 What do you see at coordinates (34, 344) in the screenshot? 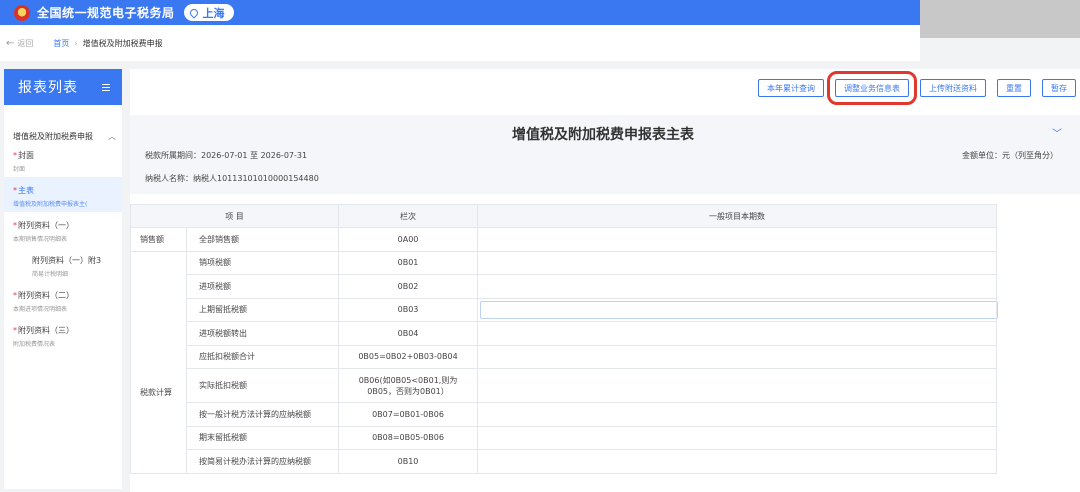
I see `sidebar-item-sublabel: 附加税费情况表` at bounding box center [34, 344].